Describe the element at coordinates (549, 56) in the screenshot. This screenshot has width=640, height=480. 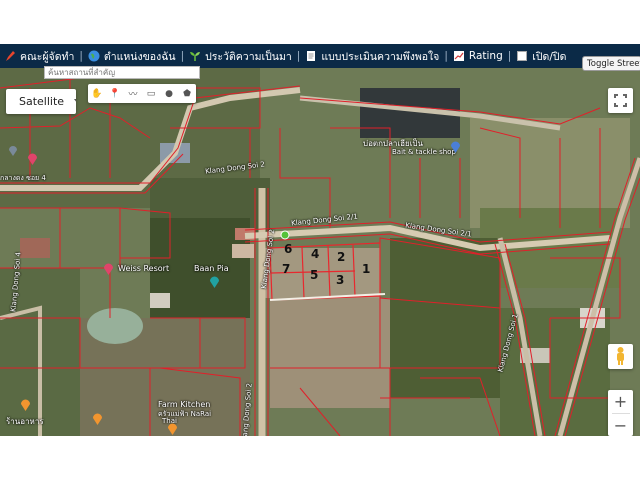
I see `nav-item-label: เปิด/ปิด` at that location.